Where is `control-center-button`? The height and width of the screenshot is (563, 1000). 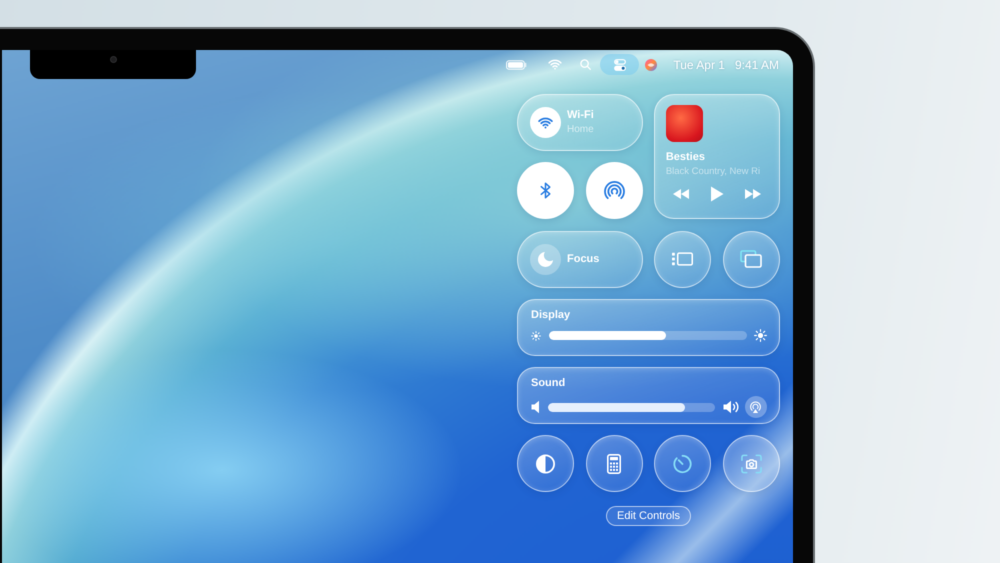
control-center-button is located at coordinates (620, 64).